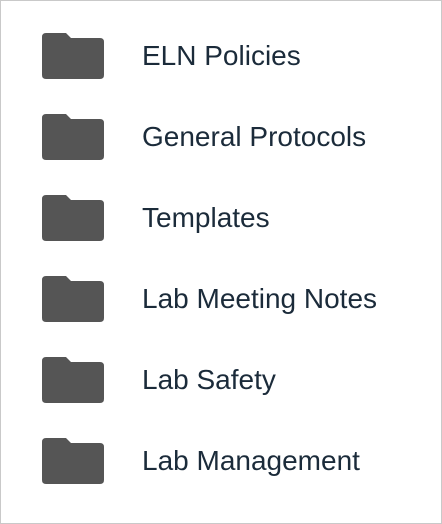 The width and height of the screenshot is (442, 524). Describe the element at coordinates (209, 379) in the screenshot. I see `folder-label: Lab Safety` at that location.